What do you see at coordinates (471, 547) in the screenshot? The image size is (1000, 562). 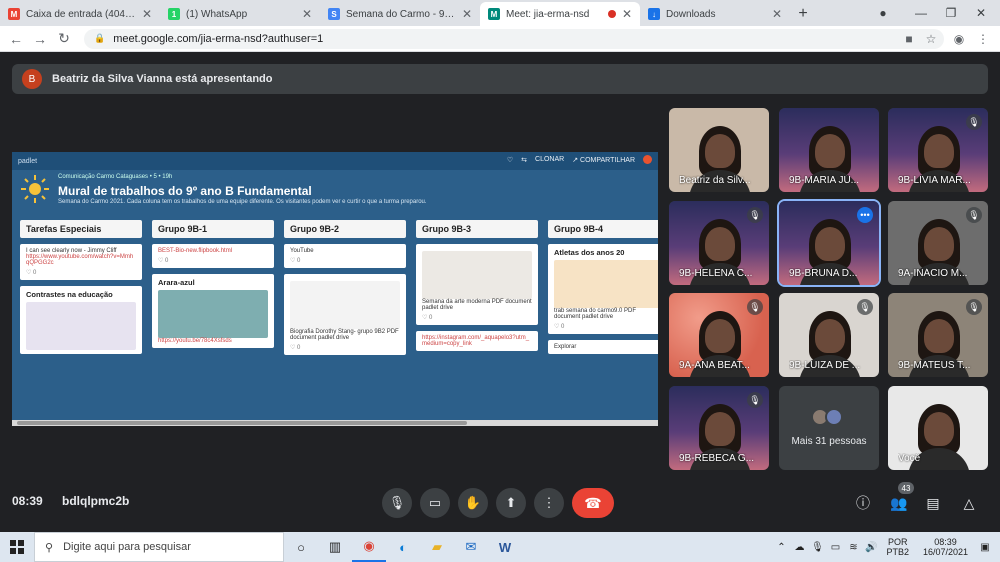 I see `mail-icon: ✉` at bounding box center [471, 547].